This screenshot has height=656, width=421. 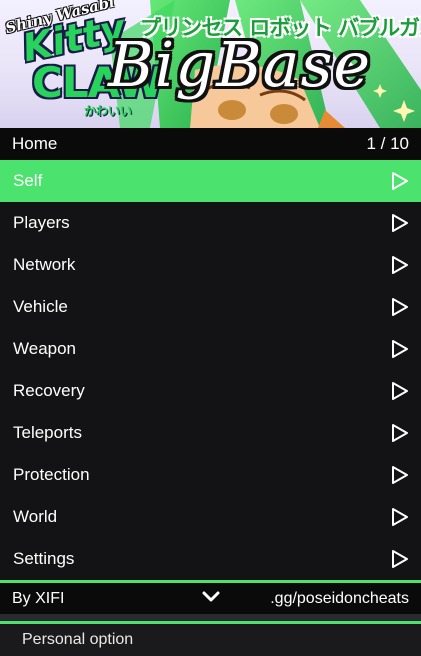 What do you see at coordinates (108, 111) in the screenshot?
I see `logo-kana: かわいい` at bounding box center [108, 111].